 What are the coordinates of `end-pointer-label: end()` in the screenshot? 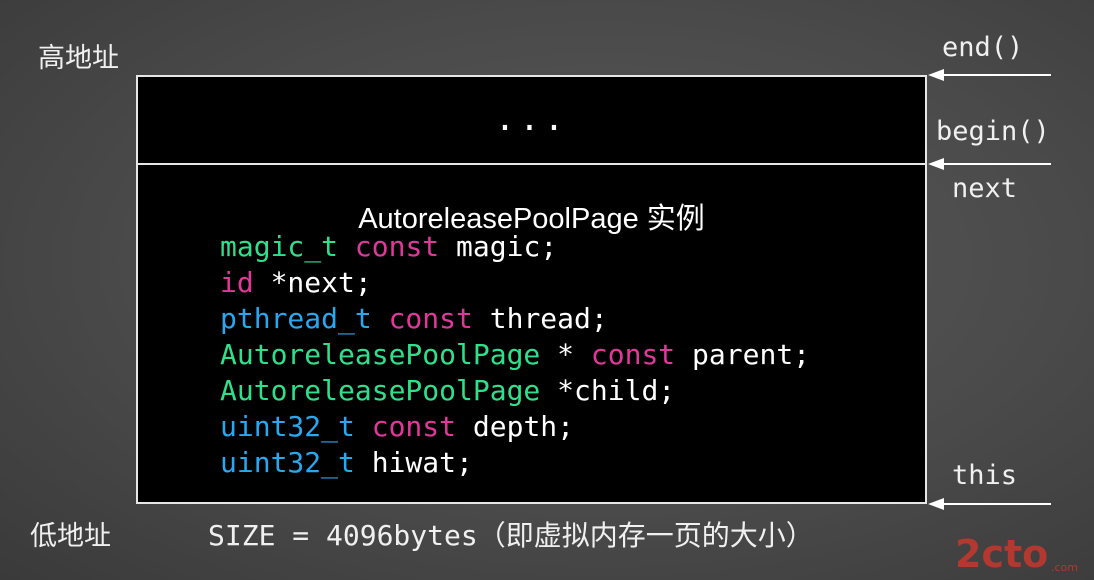 It's located at (983, 47).